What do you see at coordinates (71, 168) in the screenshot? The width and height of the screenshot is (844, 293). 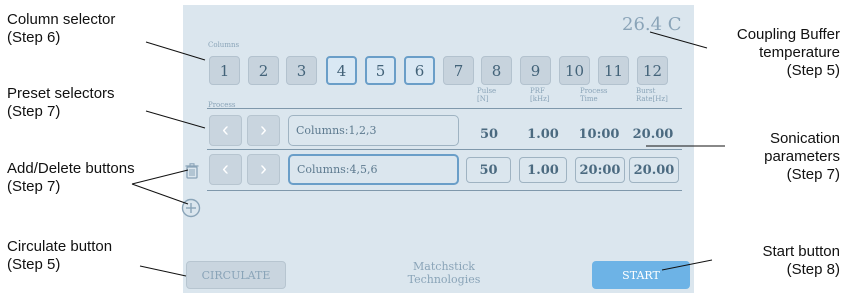 I see `annotation-line: Add/Delete buttons` at bounding box center [71, 168].